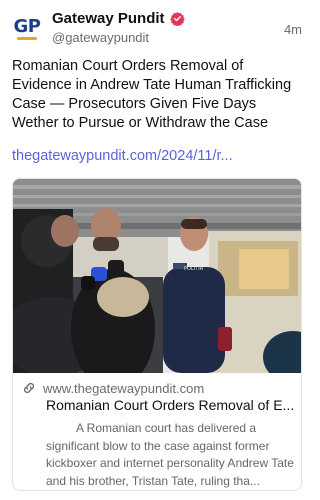 Image resolution: width=320 pixels, height=500 pixels. What do you see at coordinates (292, 29) in the screenshot?
I see `timestamp: 4m` at bounding box center [292, 29].